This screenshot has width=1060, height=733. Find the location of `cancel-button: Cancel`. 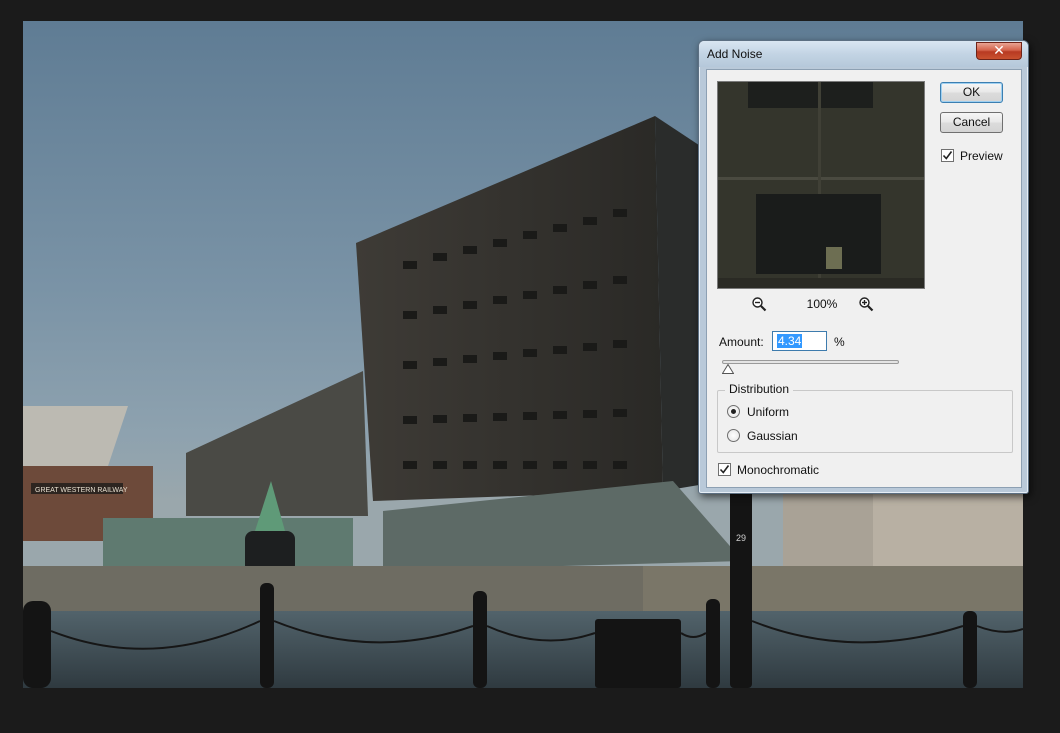

cancel-button: Cancel is located at coordinates (971, 122).